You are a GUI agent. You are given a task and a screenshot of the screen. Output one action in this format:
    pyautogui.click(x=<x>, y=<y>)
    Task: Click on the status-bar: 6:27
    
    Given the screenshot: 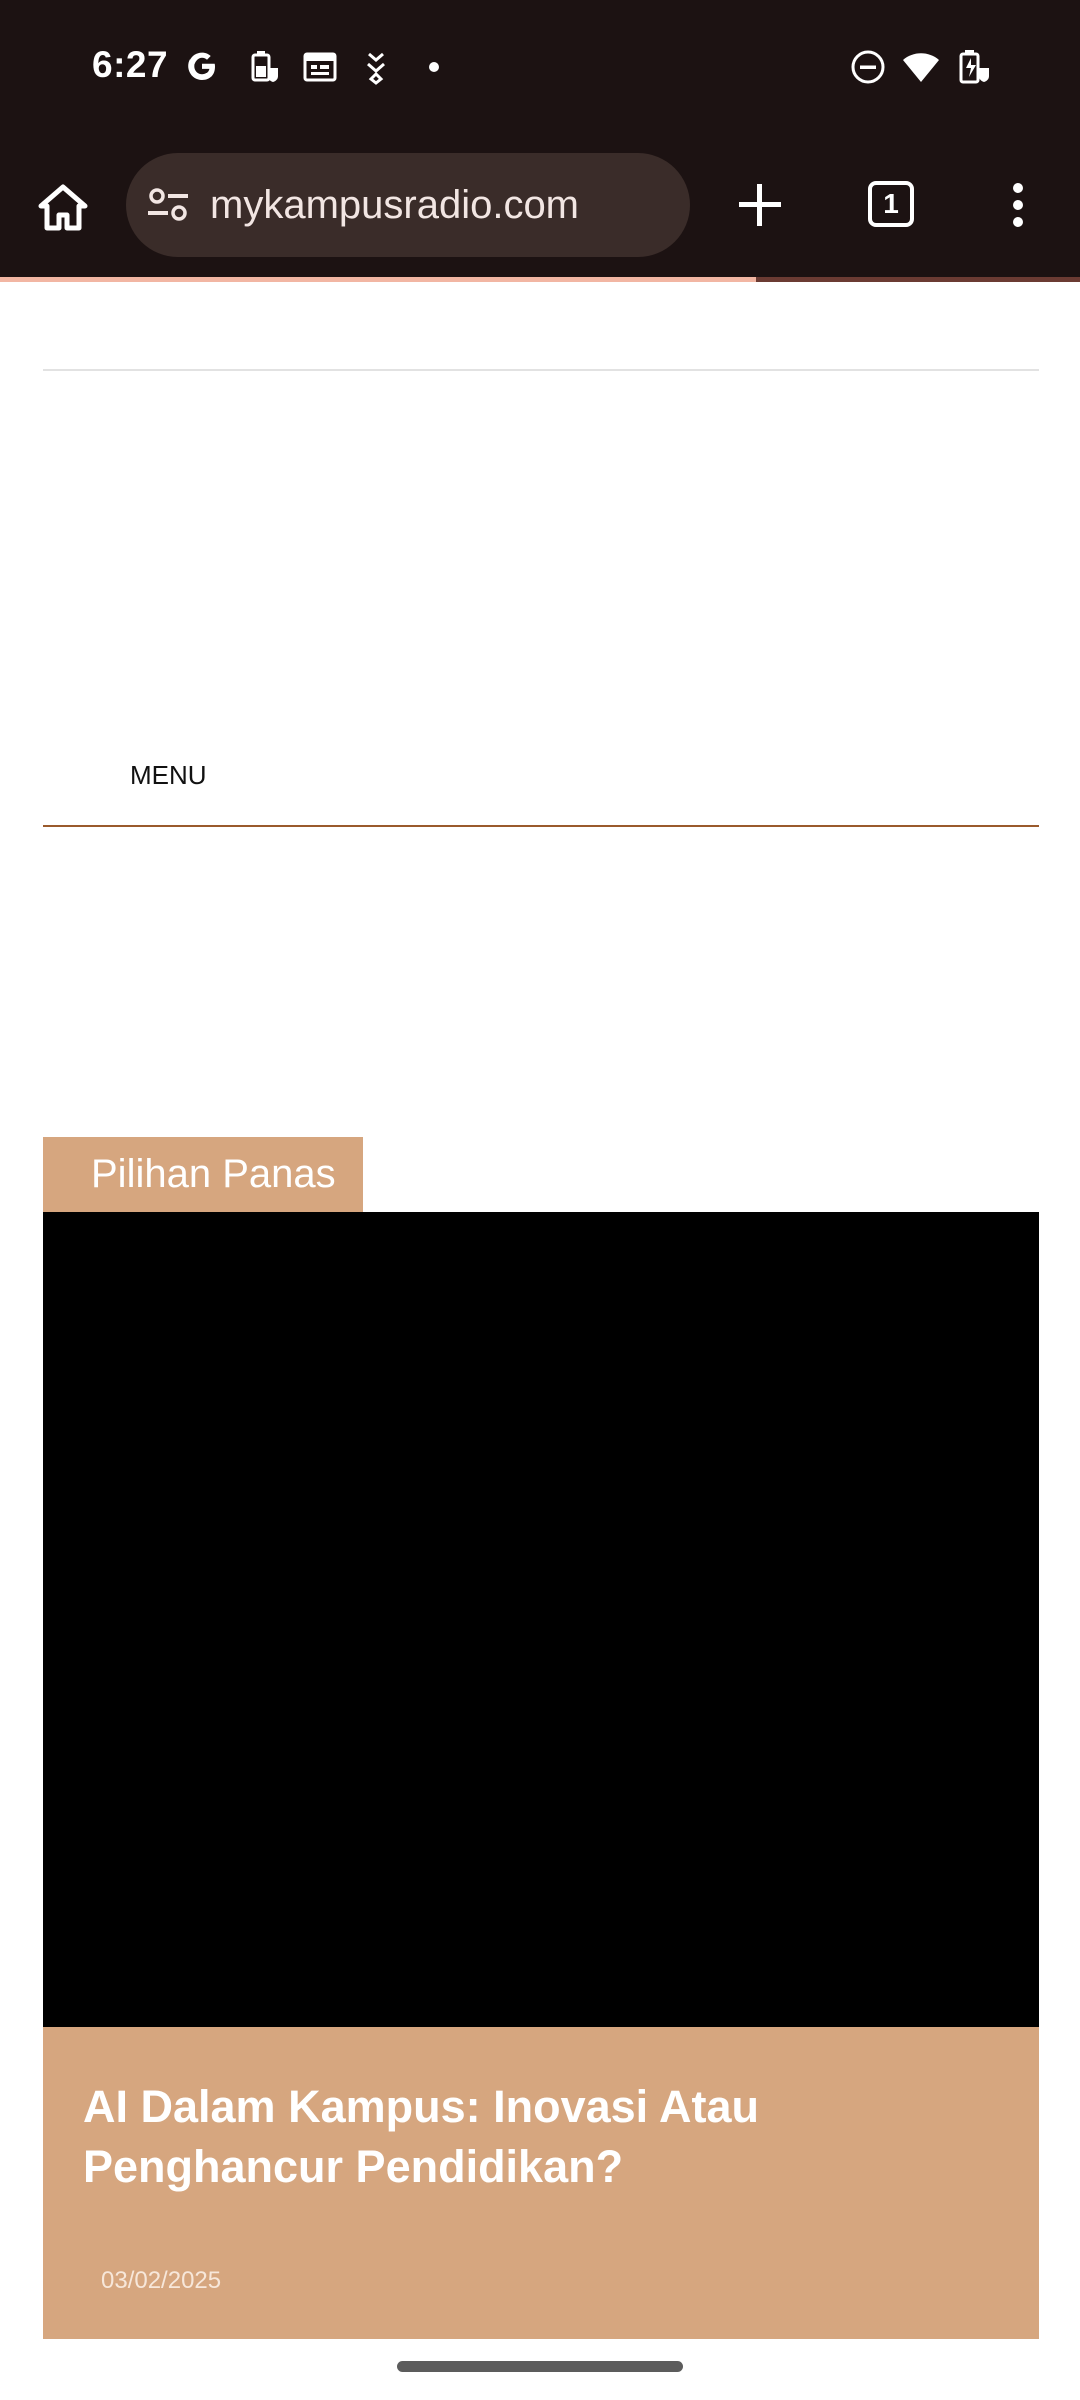 What is the action you would take?
    pyautogui.click(x=540, y=67)
    